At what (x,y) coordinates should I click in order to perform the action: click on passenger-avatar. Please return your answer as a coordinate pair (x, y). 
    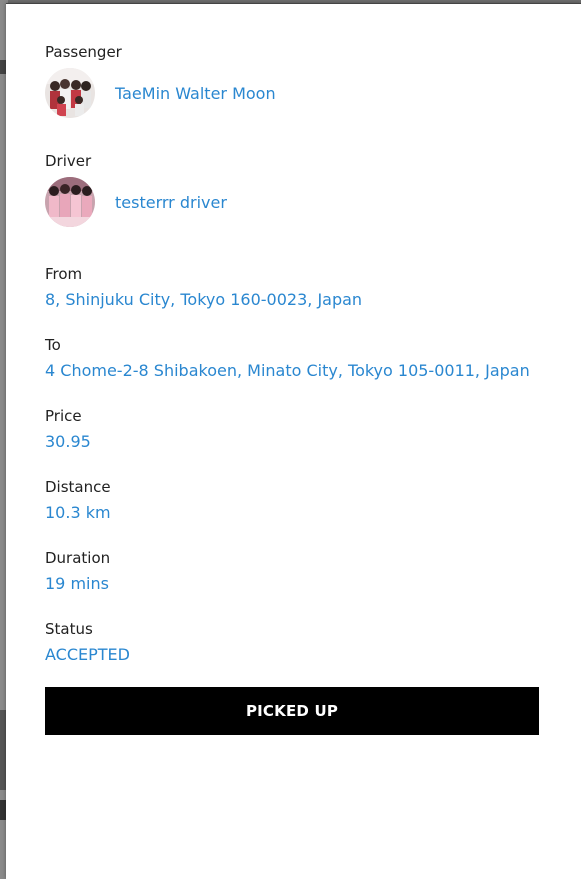
    Looking at the image, I should click on (70, 93).